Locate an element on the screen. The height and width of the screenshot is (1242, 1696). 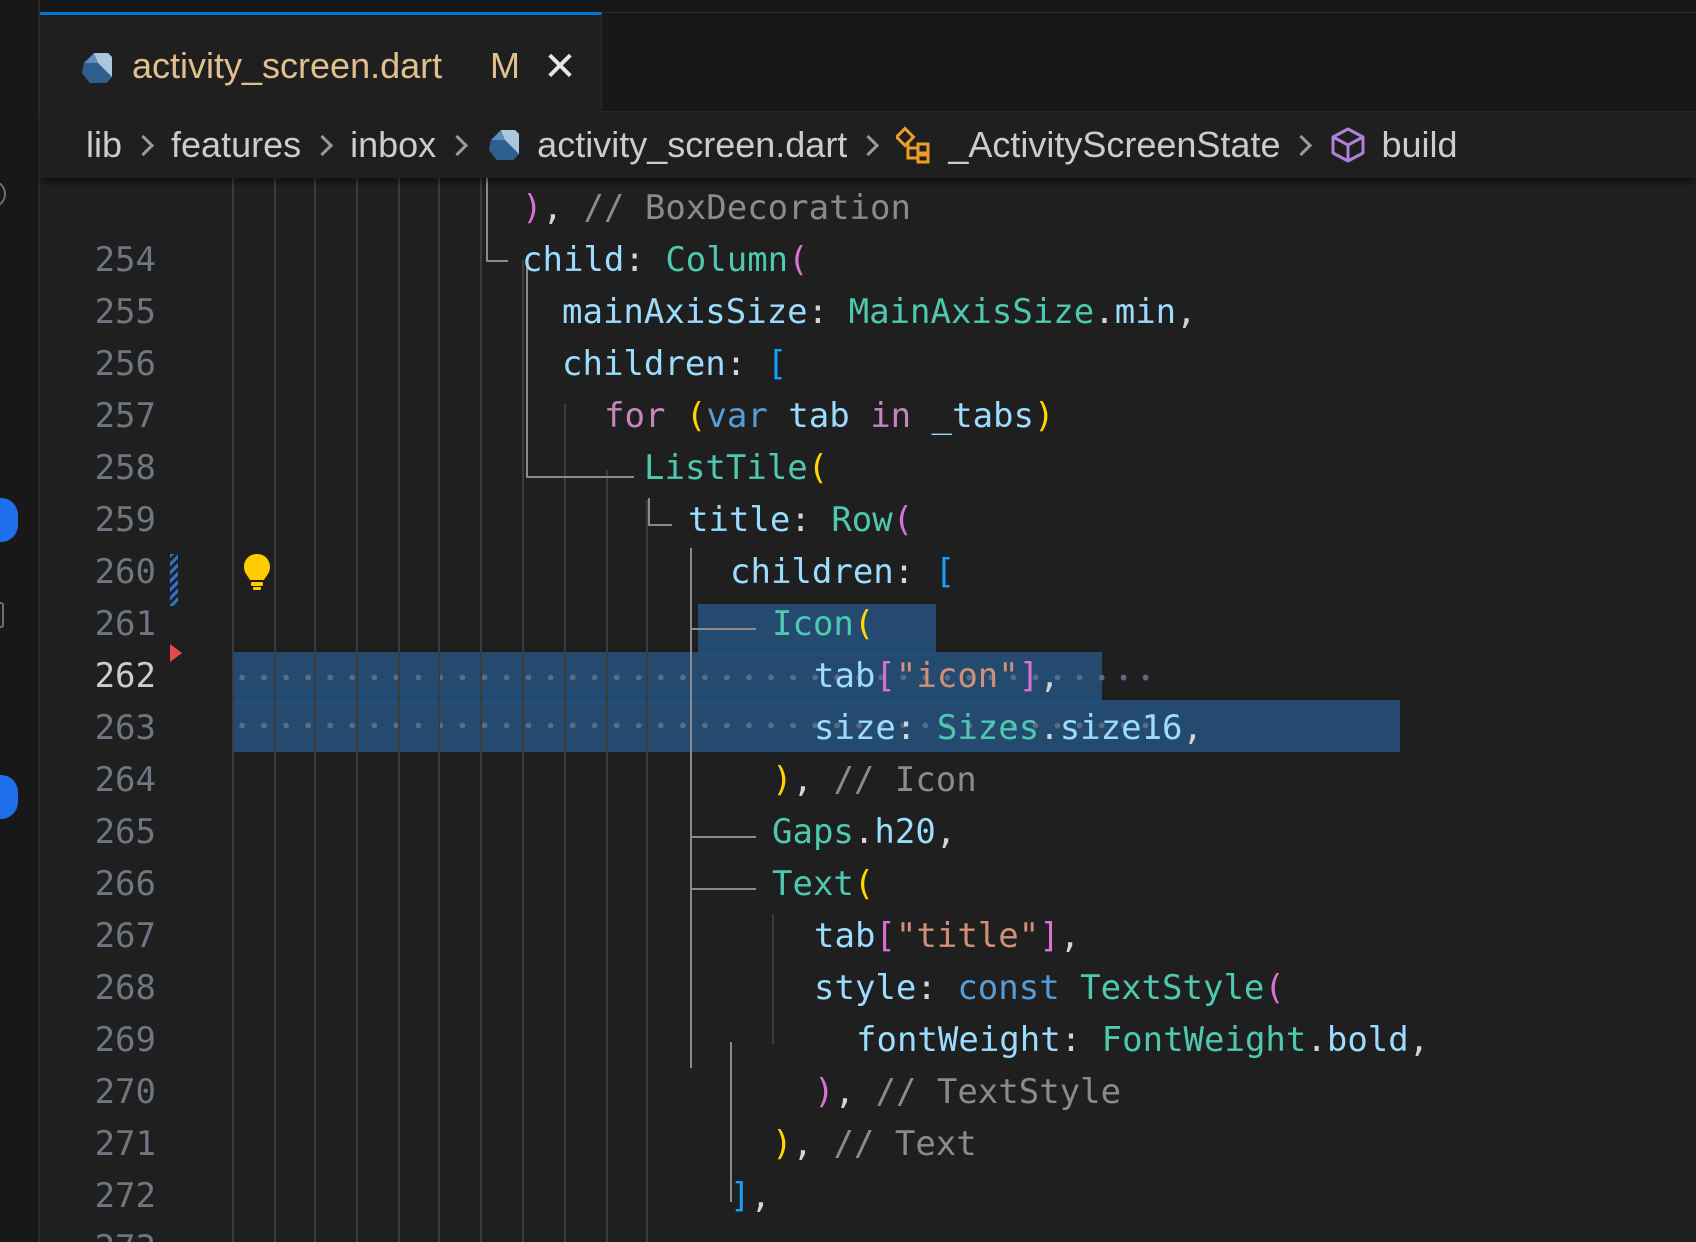
code-line-active: 262 Icon( is located at coordinates (868, 647).